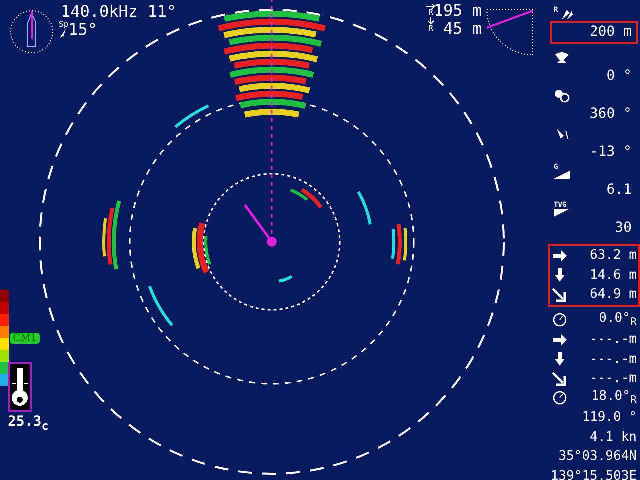 This screenshot has height=480, width=640. Describe the element at coordinates (63, 33) in the screenshot. I see `arrow-icon` at that location.